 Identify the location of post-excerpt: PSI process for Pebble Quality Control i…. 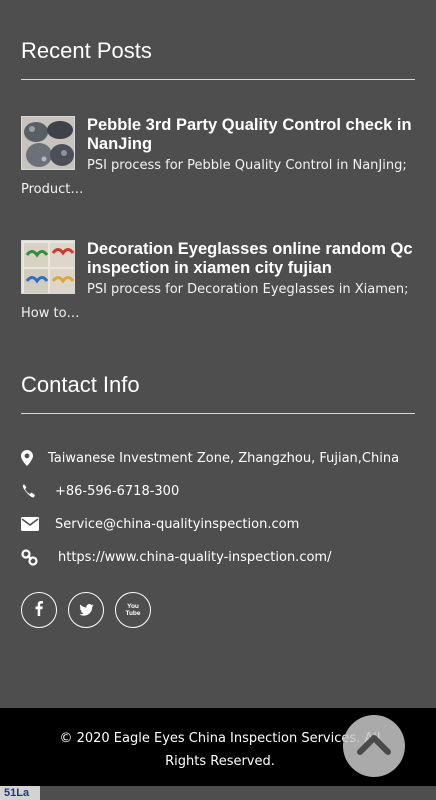
(214, 177).